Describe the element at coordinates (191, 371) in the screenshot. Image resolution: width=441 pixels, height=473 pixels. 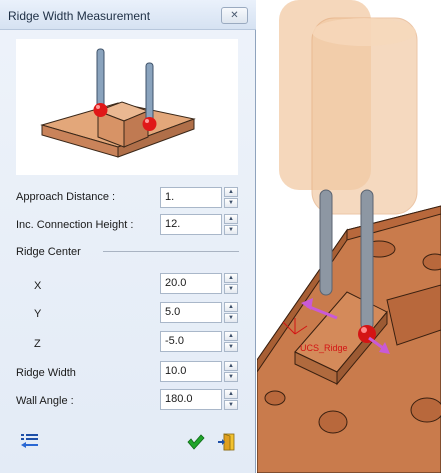
I see `ridge-width-input: 10.0` at that location.